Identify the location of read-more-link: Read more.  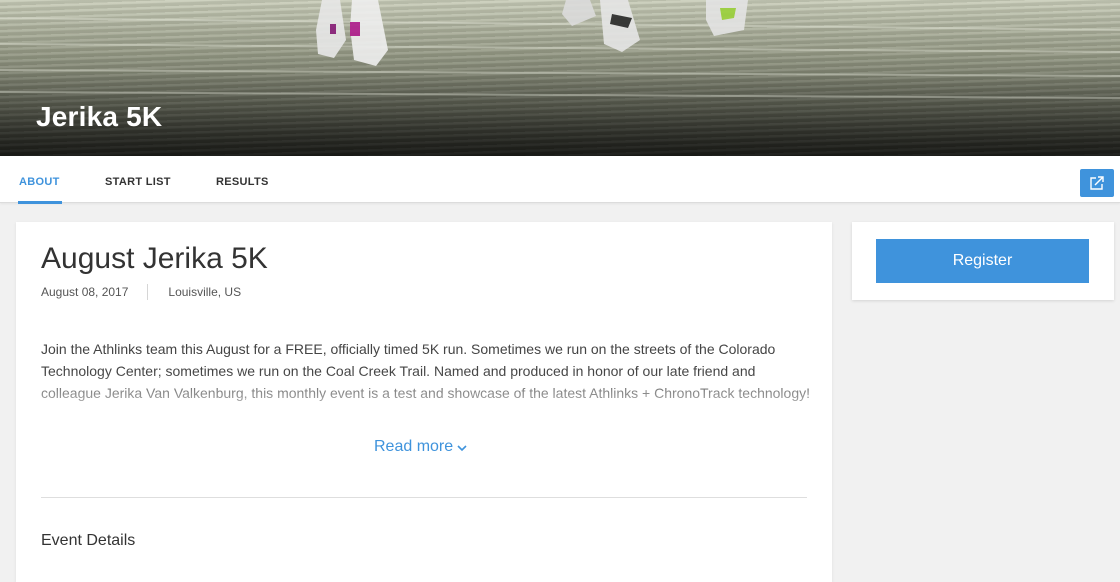
(420, 447).